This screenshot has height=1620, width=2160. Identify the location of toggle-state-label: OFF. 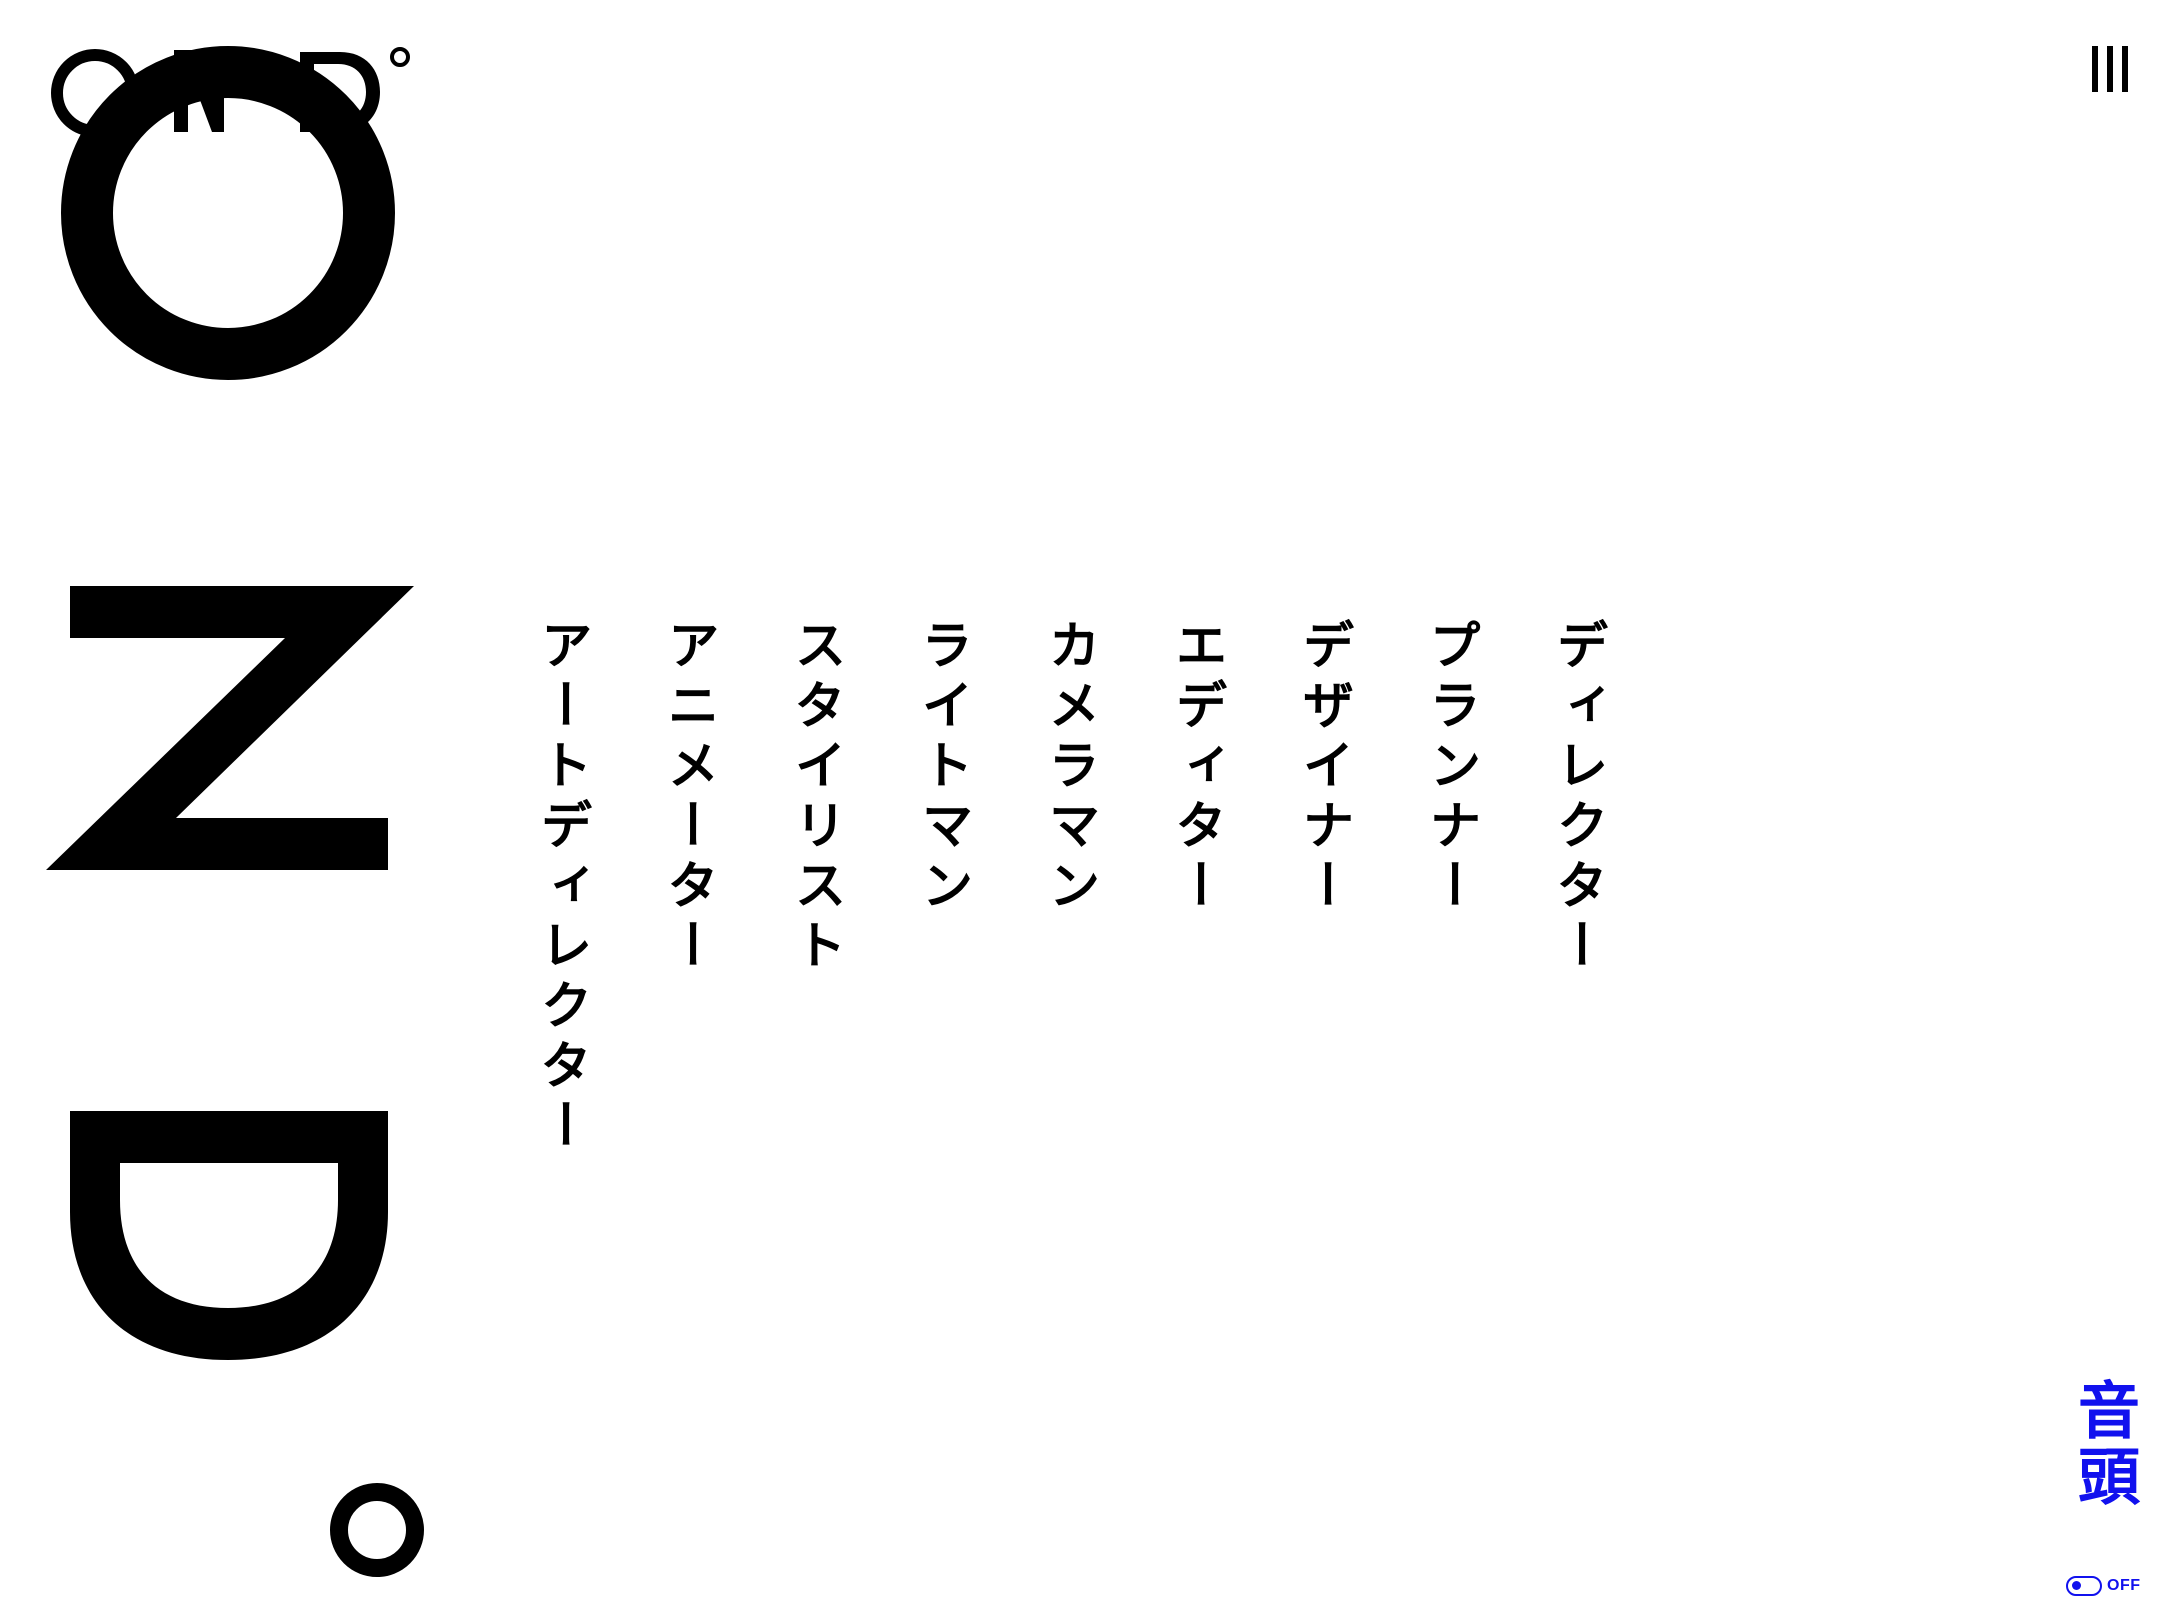
(2124, 1585).